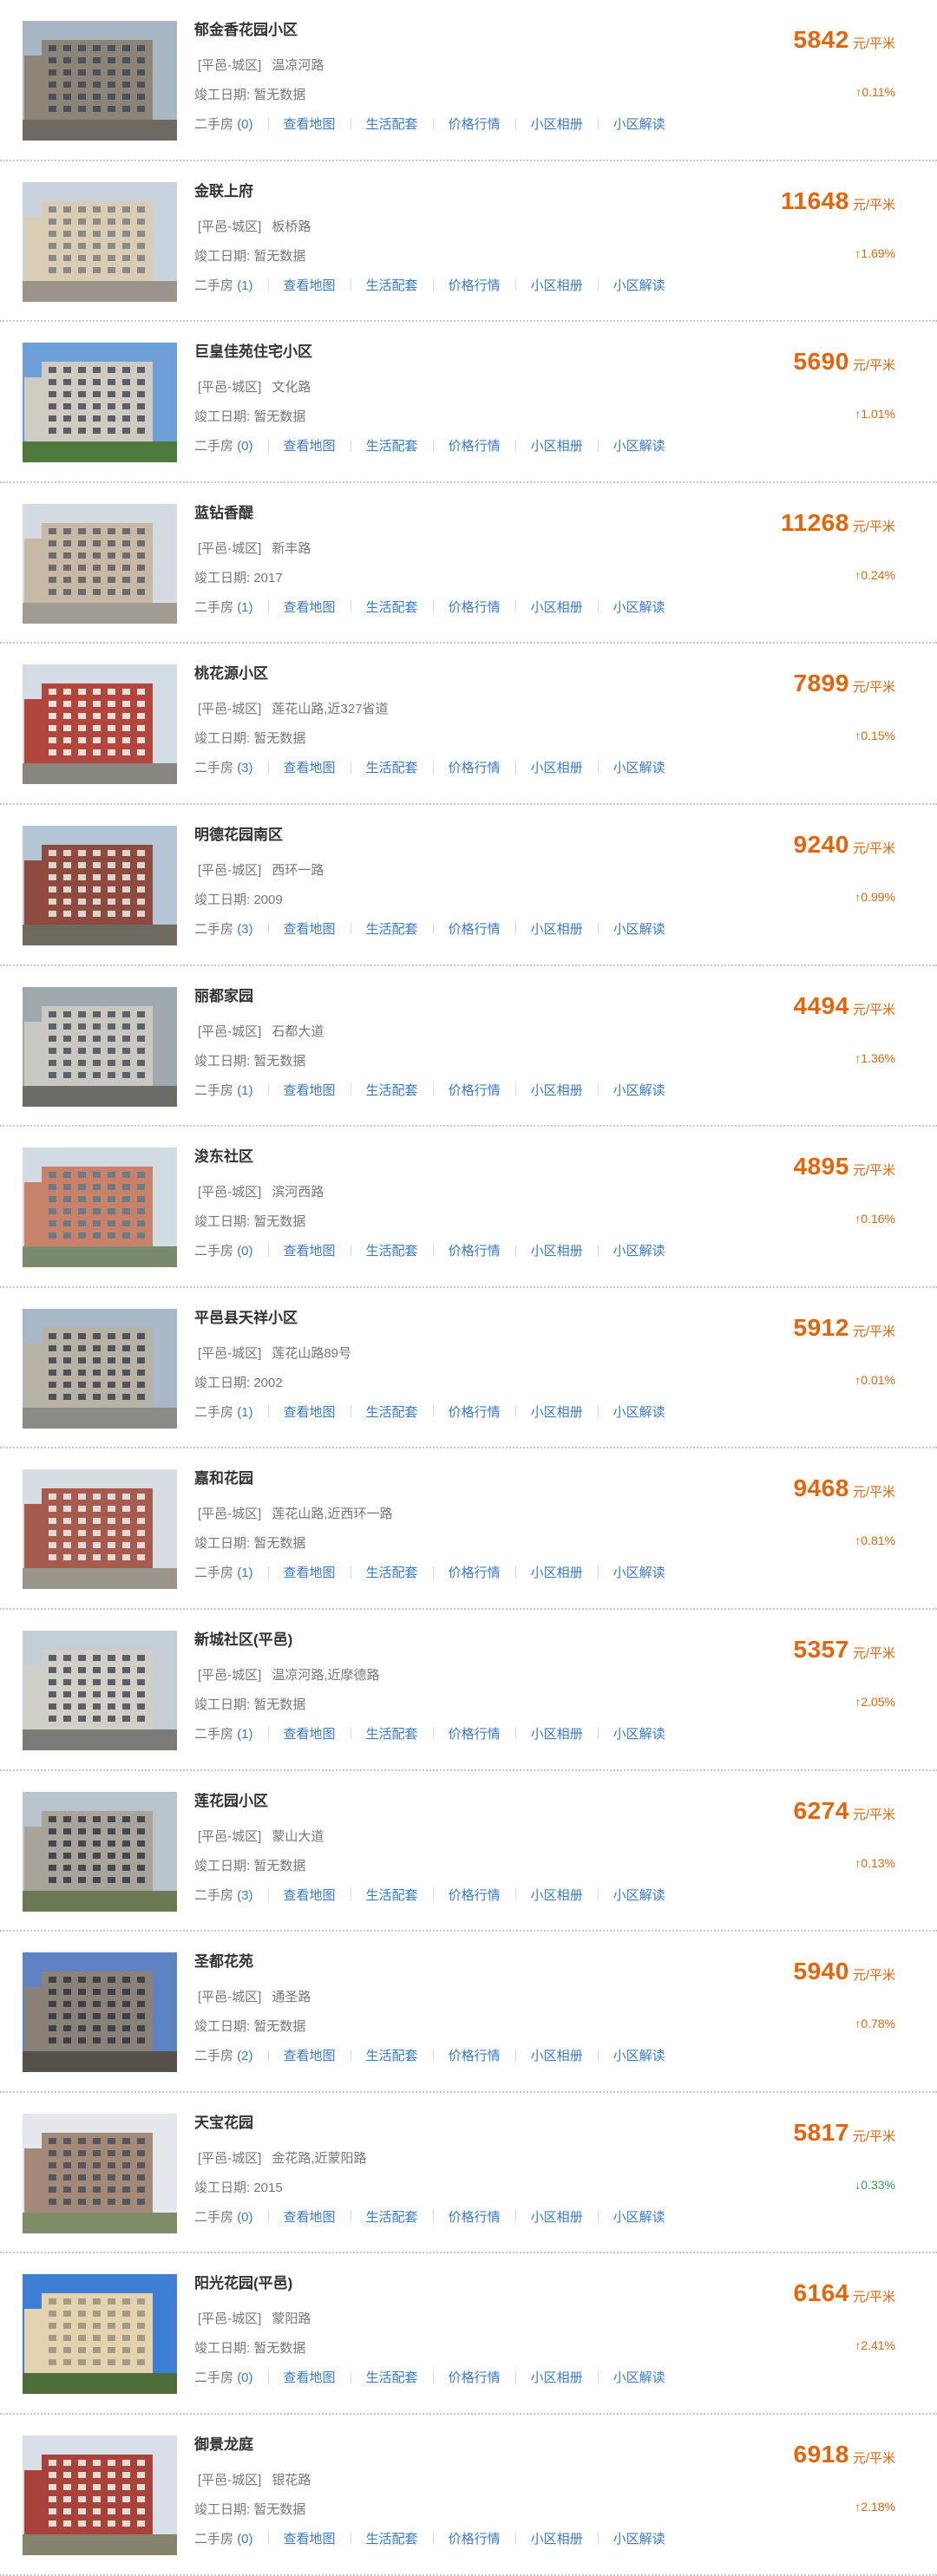 The height and width of the screenshot is (2576, 937). Describe the element at coordinates (253, 350) in the screenshot. I see `community-name: 巨皇佳苑住宅小区` at that location.